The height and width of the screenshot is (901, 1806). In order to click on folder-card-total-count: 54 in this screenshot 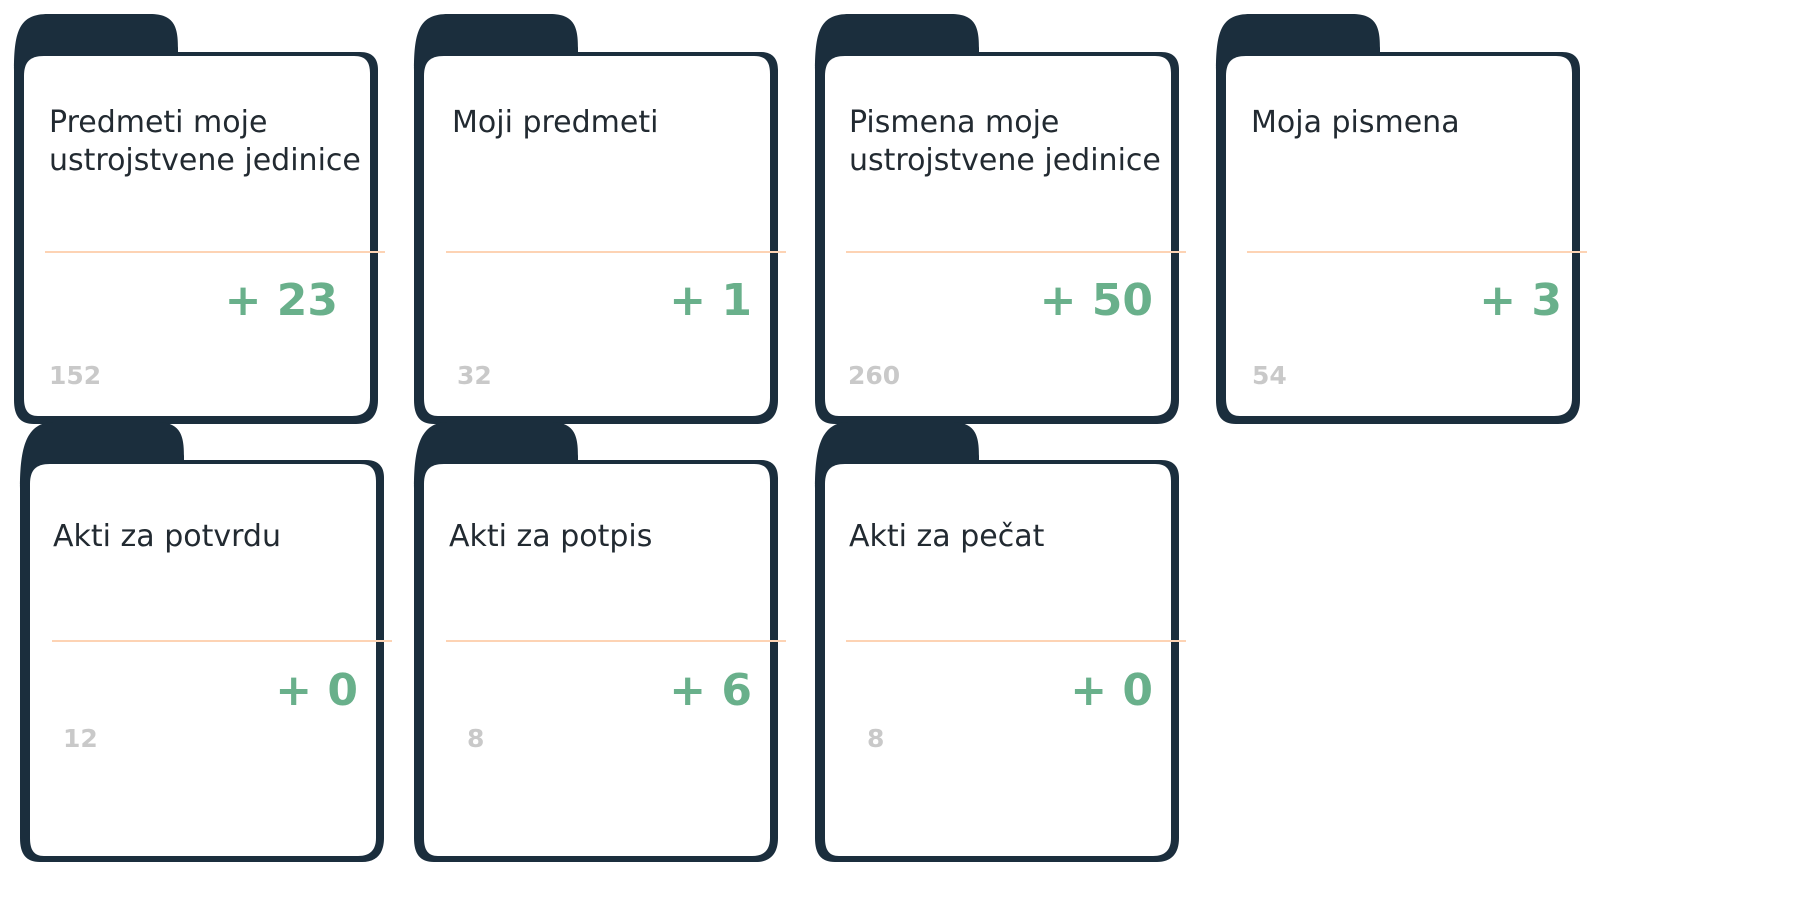, I will do `click(1269, 375)`.